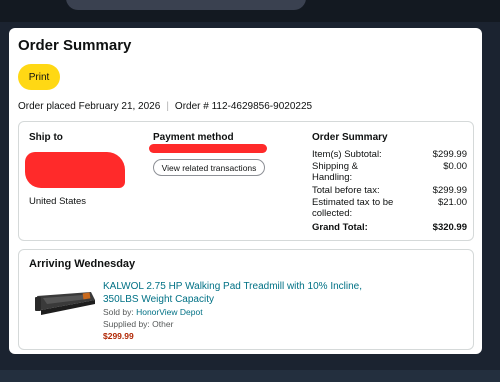 The image size is (500, 382). Describe the element at coordinates (455, 166) in the screenshot. I see `shipping-value: $0.00` at that location.